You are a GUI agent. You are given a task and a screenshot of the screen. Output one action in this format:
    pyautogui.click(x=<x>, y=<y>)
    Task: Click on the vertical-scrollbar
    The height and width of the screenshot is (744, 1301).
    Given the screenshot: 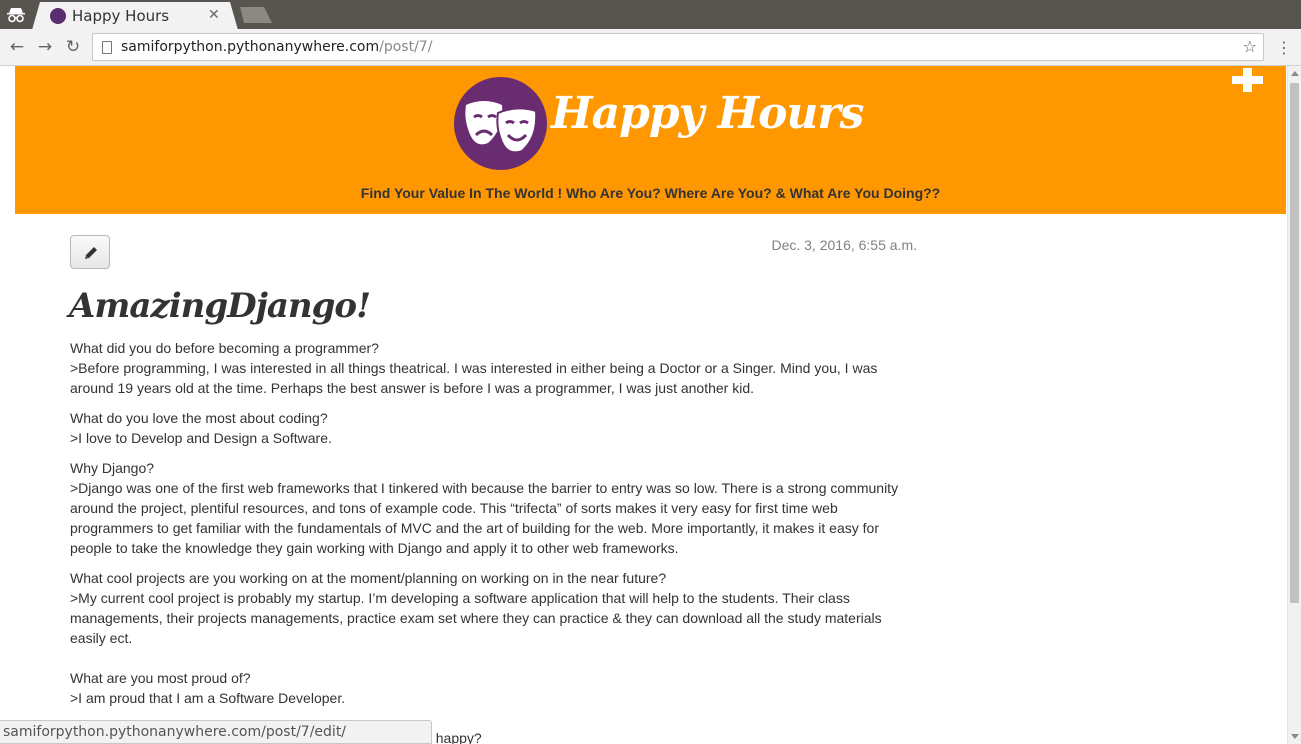 What is the action you would take?
    pyautogui.click(x=1294, y=405)
    